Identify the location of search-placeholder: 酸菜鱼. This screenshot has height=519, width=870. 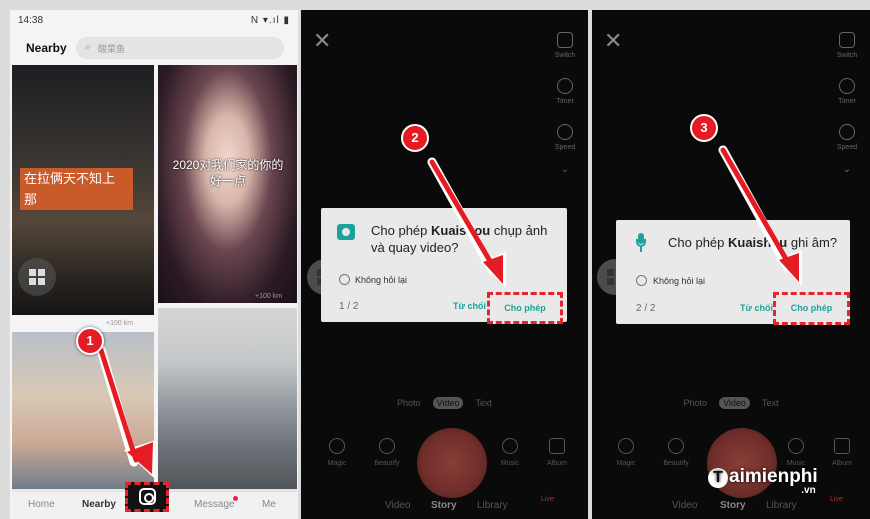
(112, 49).